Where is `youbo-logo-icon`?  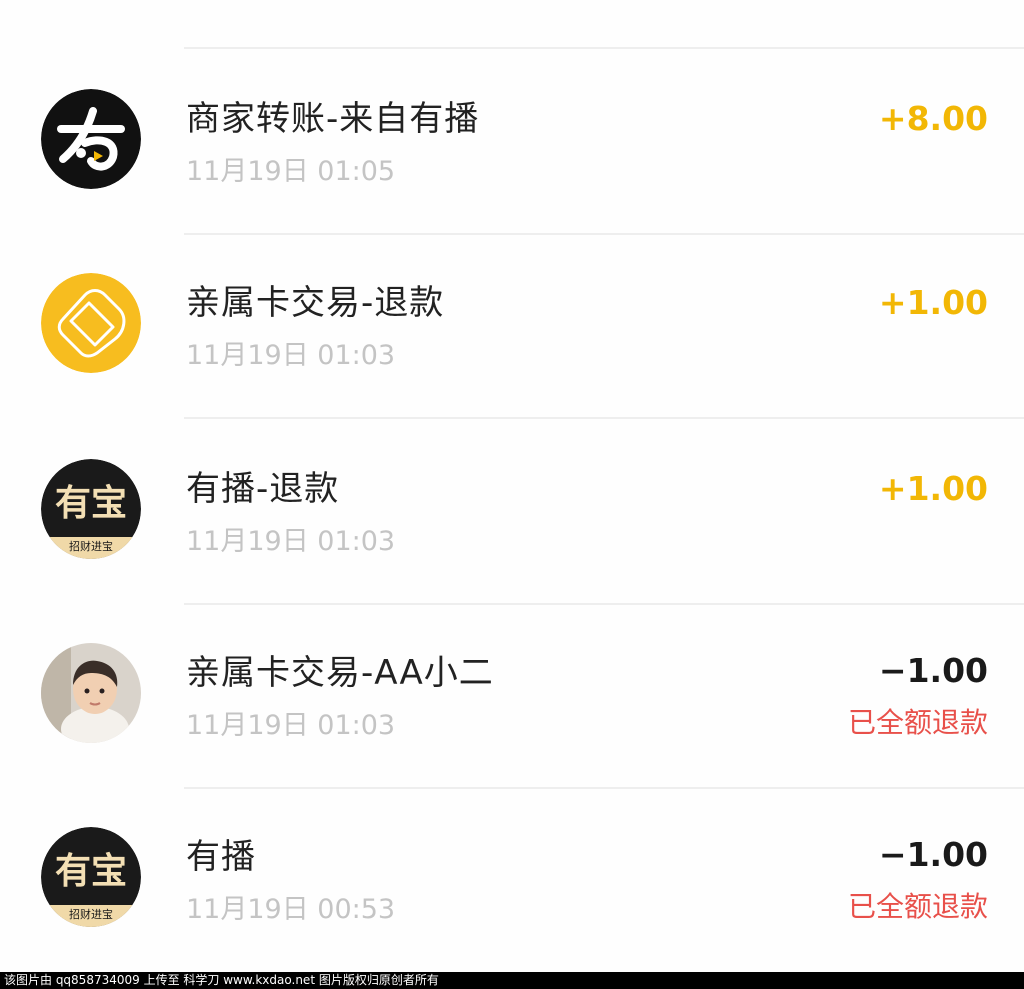
youbo-logo-icon is located at coordinates (91, 139).